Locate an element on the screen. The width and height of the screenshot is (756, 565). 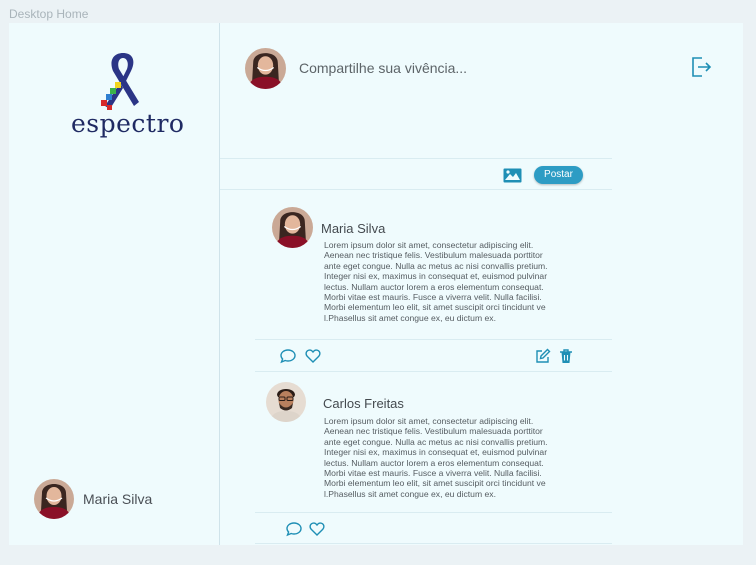
ribbon-icon is located at coordinates (120, 81).